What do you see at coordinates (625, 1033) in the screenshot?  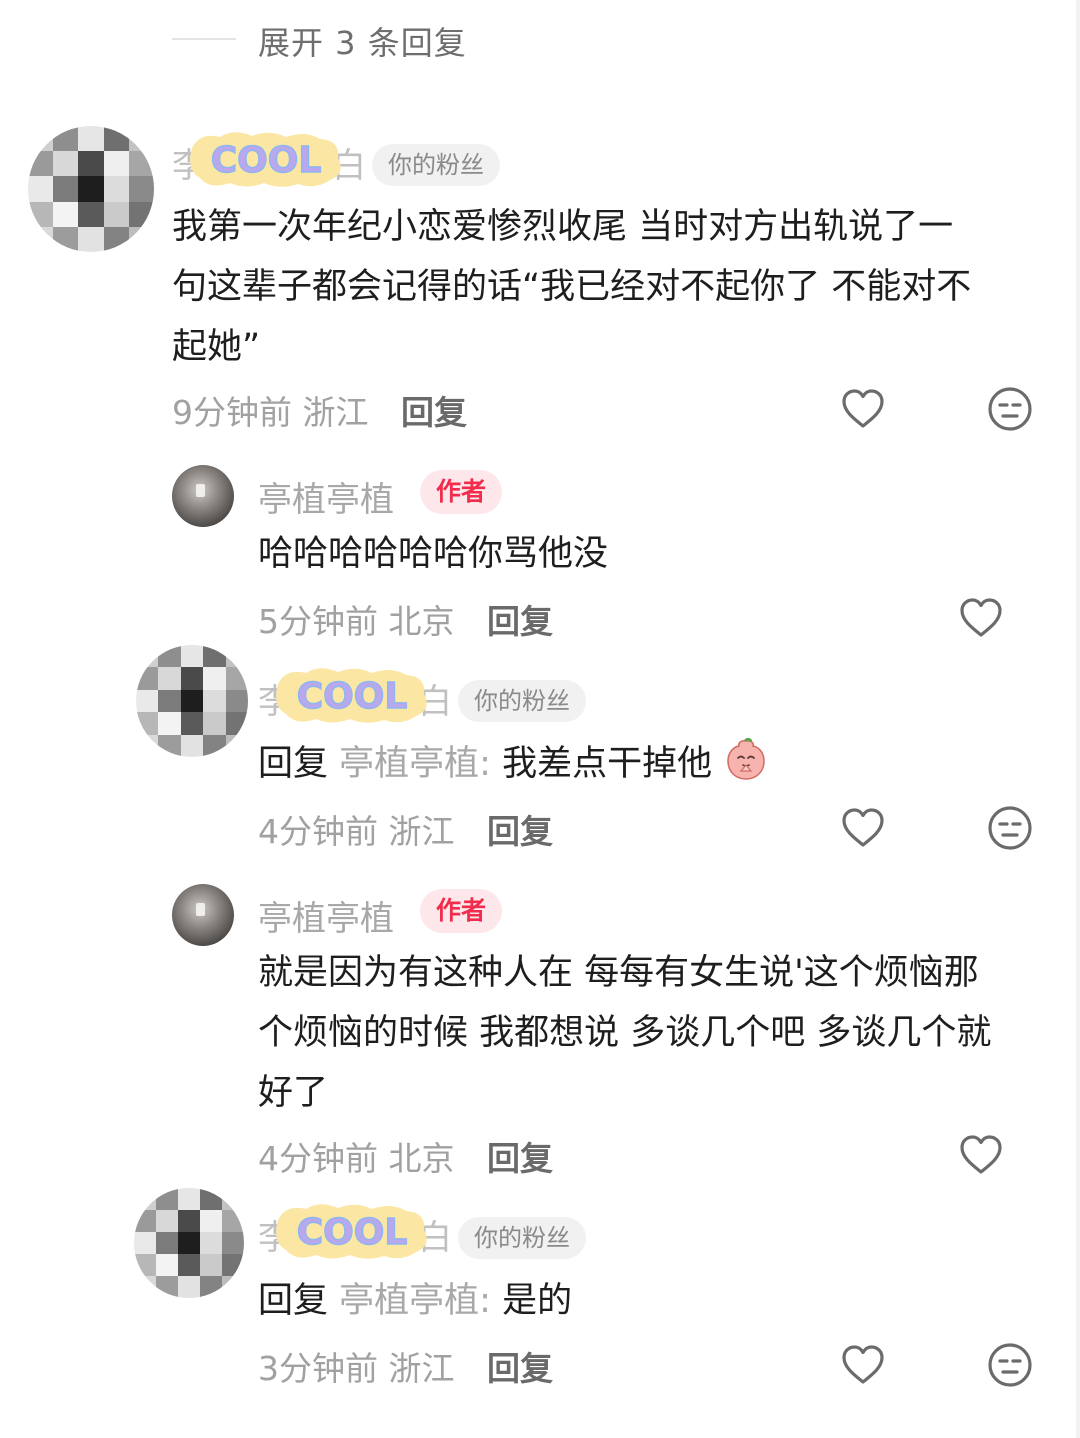 I see `comment-line: 个烦恼的时候 我都想说 多谈几个吧 多谈几个就` at bounding box center [625, 1033].